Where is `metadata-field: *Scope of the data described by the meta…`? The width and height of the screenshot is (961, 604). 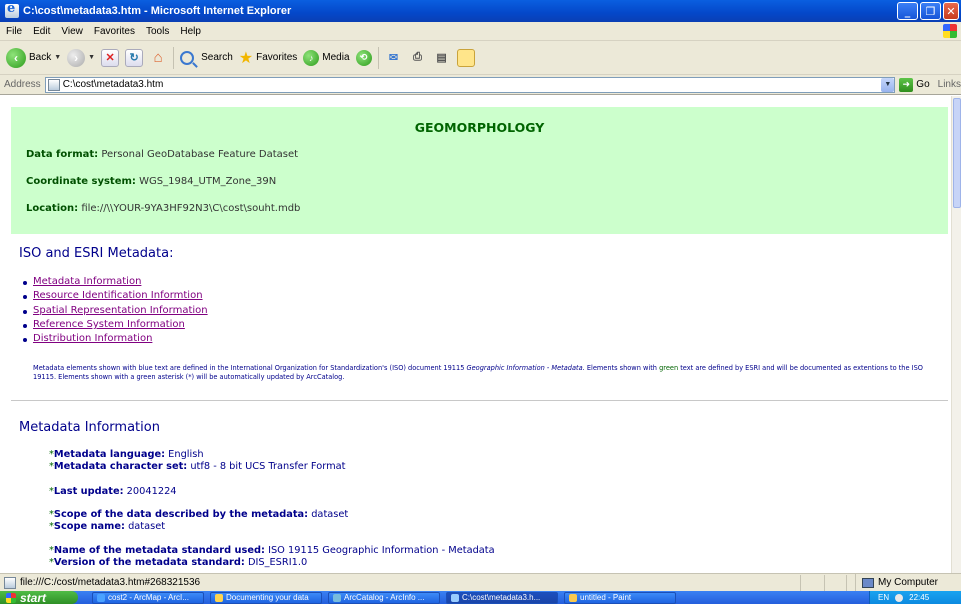
metadata-field: *Scope of the data described by the meta… is located at coordinates (198, 514).